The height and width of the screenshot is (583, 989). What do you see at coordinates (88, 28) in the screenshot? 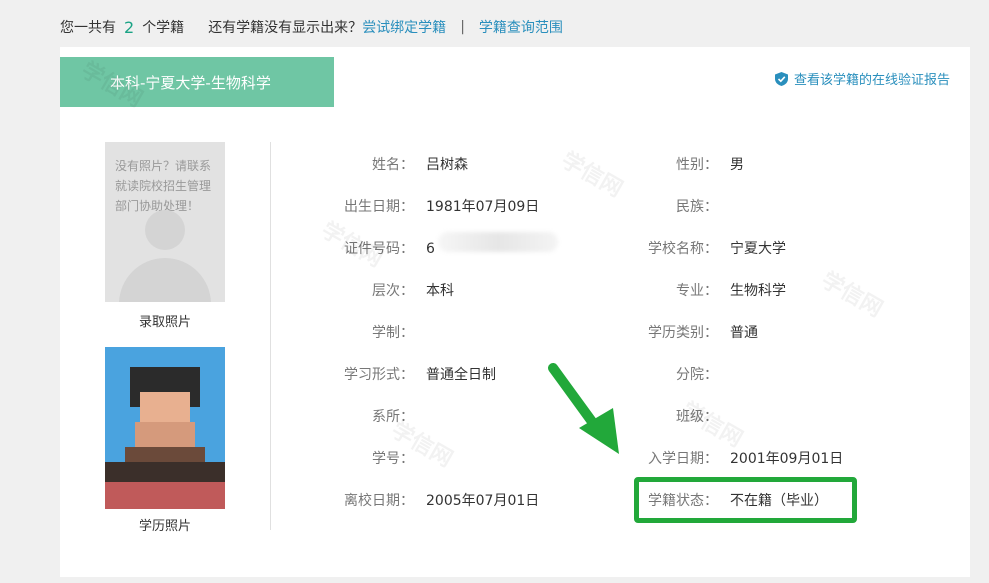
I see `summary-prefix: 您一共有` at bounding box center [88, 28].